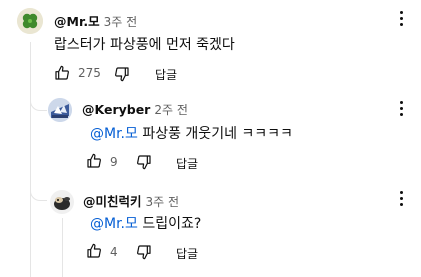 Image resolution: width=421 pixels, height=277 pixels. Describe the element at coordinates (62, 247) in the screenshot. I see `thread-line-reply` at that location.